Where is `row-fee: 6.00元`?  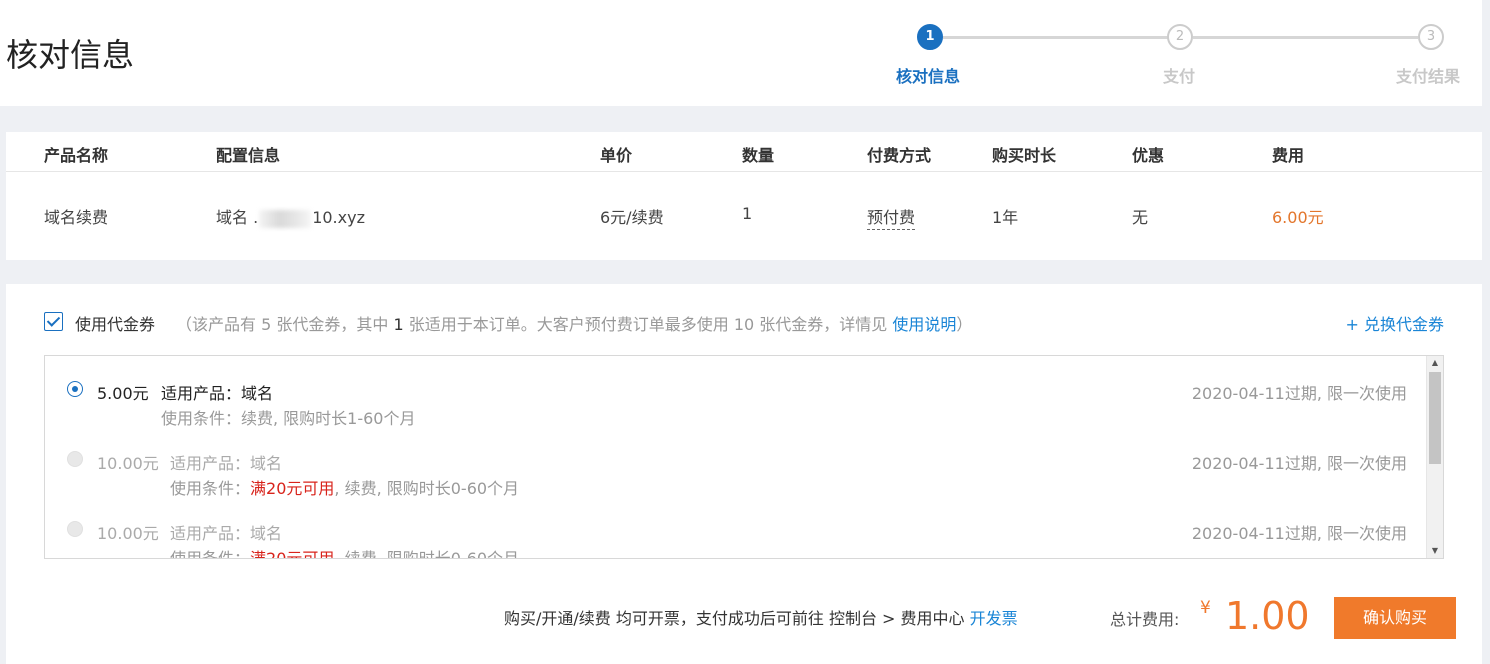 row-fee: 6.00元 is located at coordinates (1298, 217).